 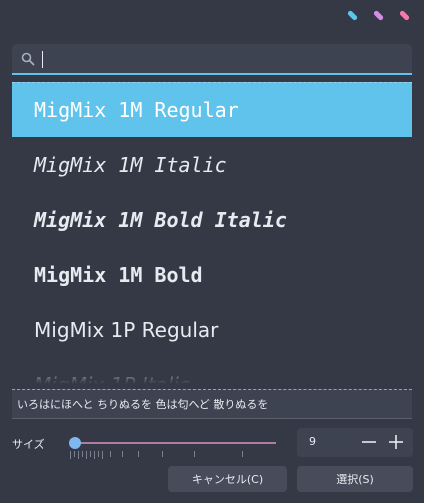 I want to click on size-label: サイズ, so click(x=28, y=444).